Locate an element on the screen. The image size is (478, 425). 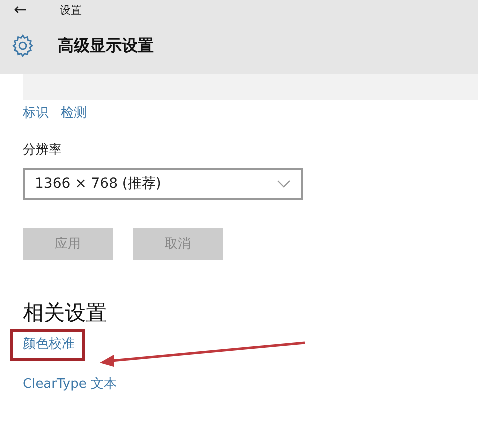
related-link: ClearType 文本 is located at coordinates (70, 385).